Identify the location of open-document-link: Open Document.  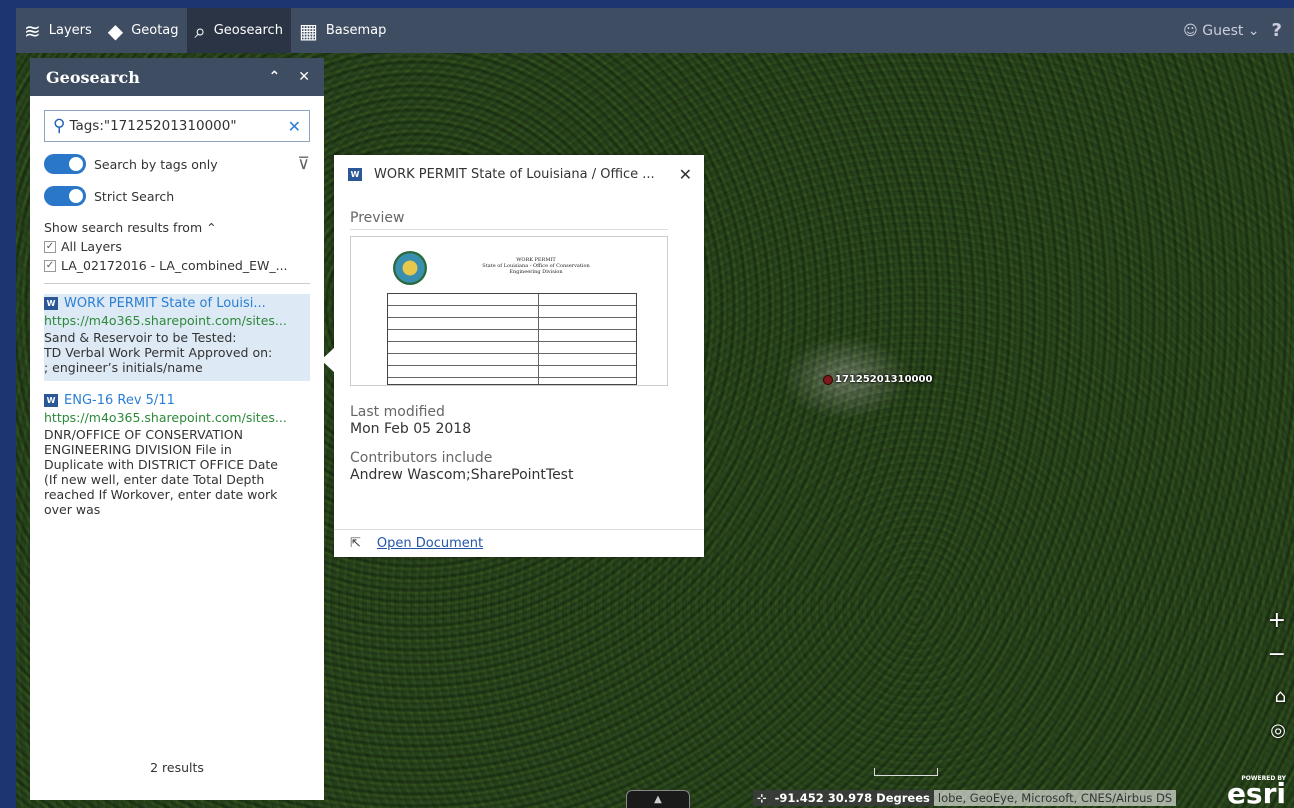
(430, 543).